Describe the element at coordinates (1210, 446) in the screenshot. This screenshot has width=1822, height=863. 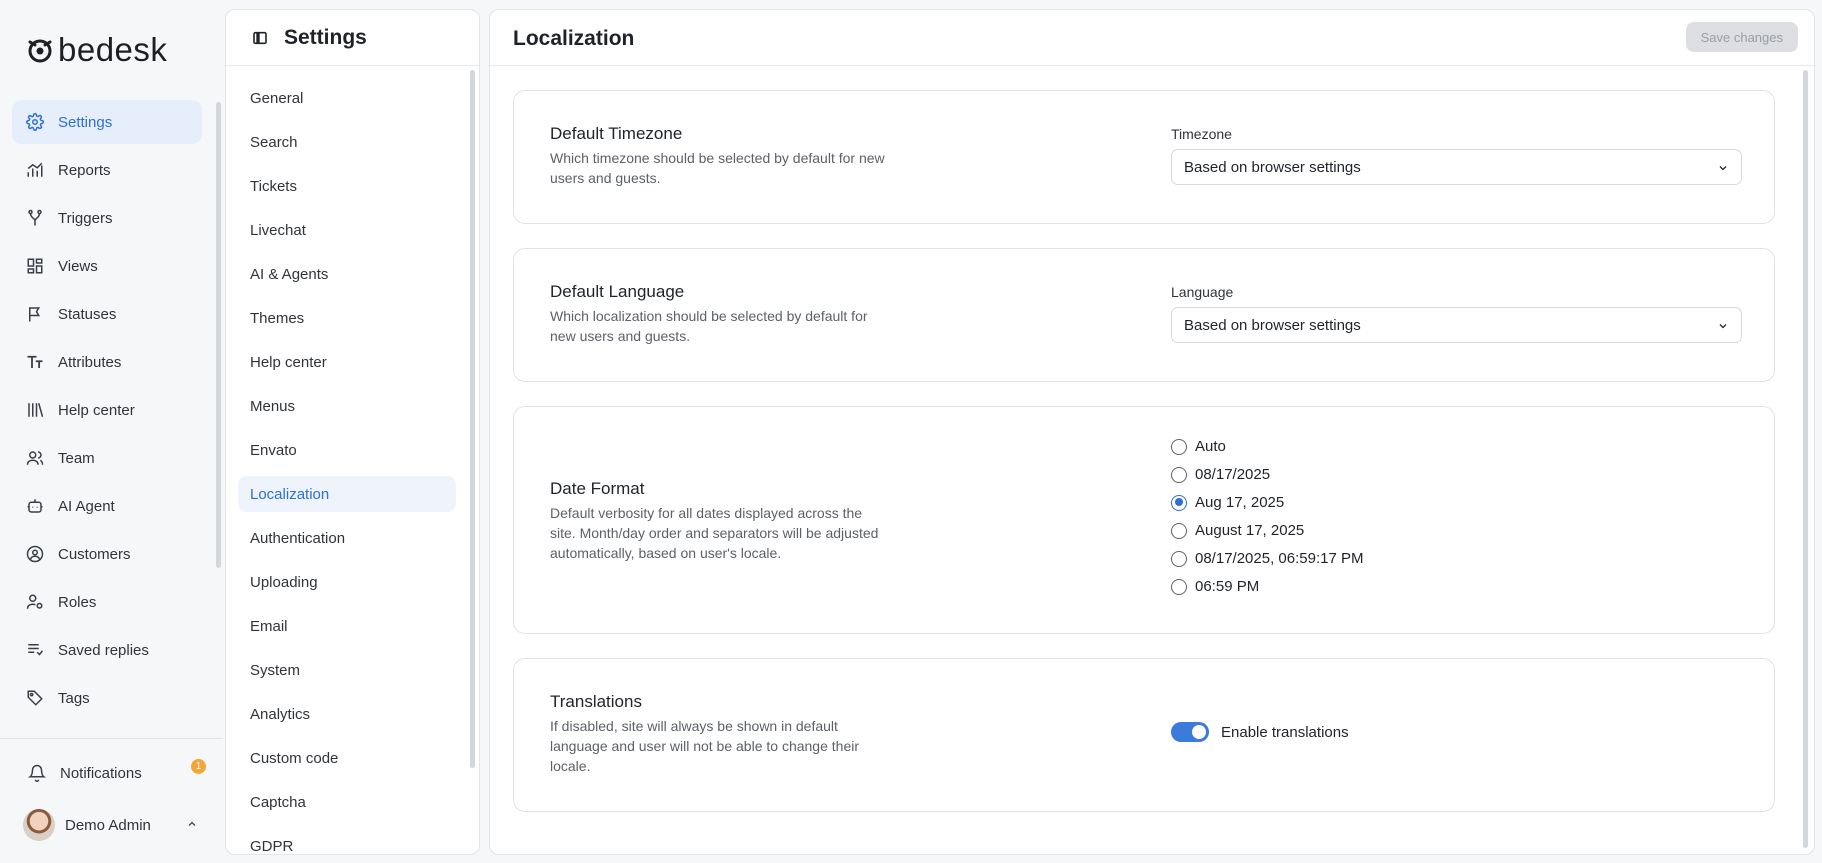
I see `date-format-option-label: Auto` at that location.